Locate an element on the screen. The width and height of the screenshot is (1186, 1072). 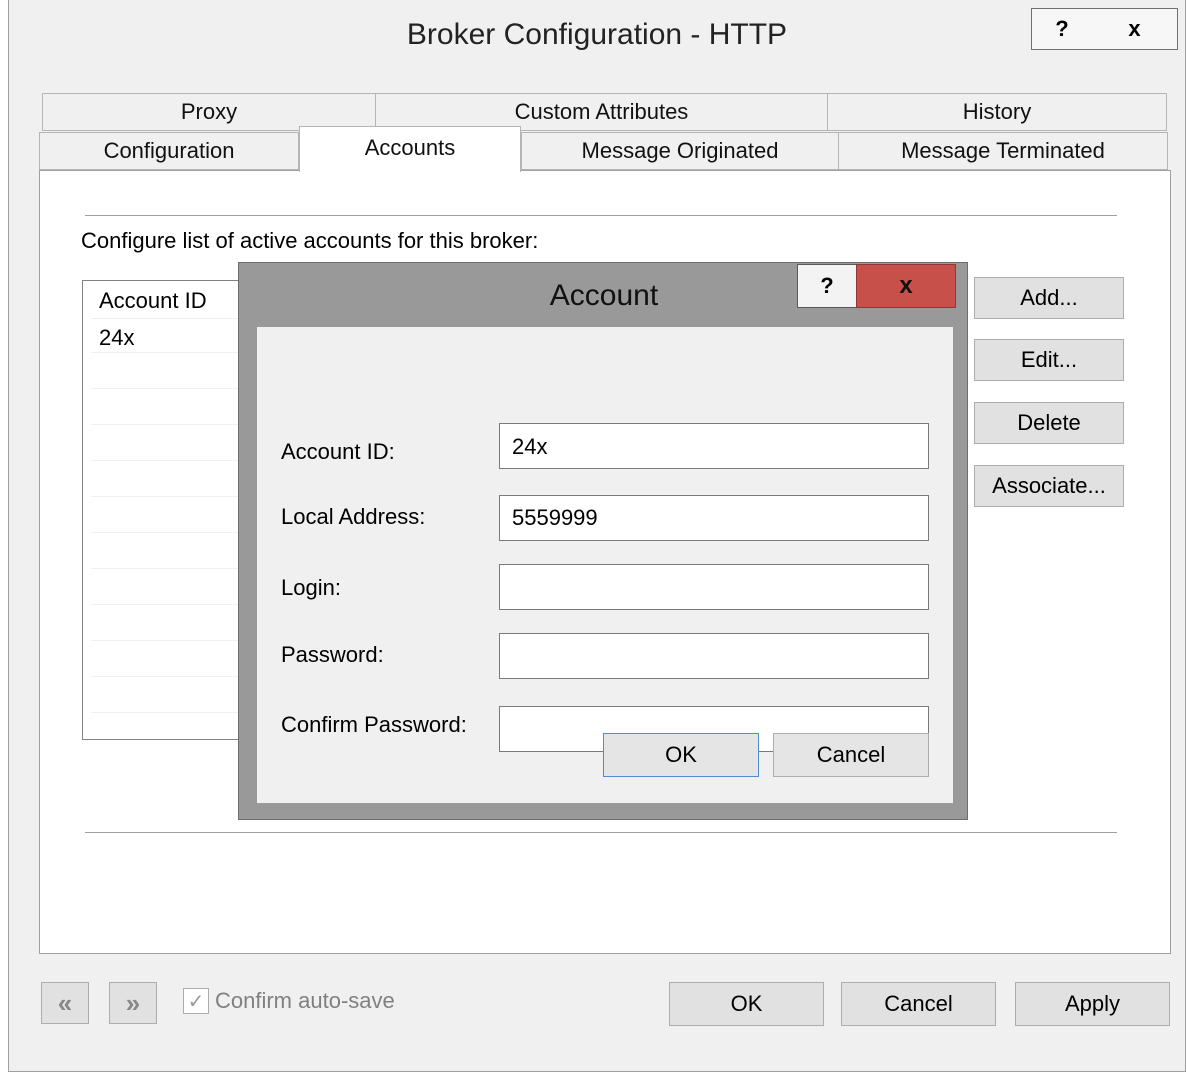
tab-history: History is located at coordinates (997, 112).